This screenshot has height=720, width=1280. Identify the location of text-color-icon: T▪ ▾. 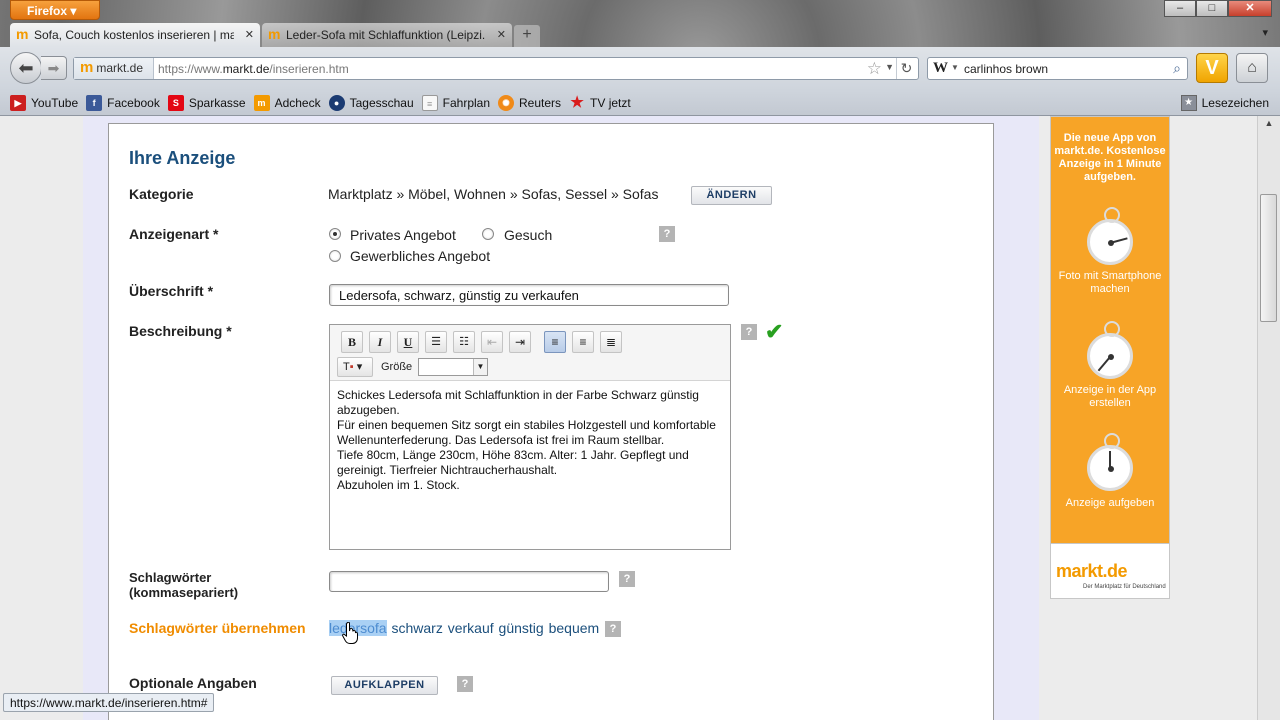
(355, 367).